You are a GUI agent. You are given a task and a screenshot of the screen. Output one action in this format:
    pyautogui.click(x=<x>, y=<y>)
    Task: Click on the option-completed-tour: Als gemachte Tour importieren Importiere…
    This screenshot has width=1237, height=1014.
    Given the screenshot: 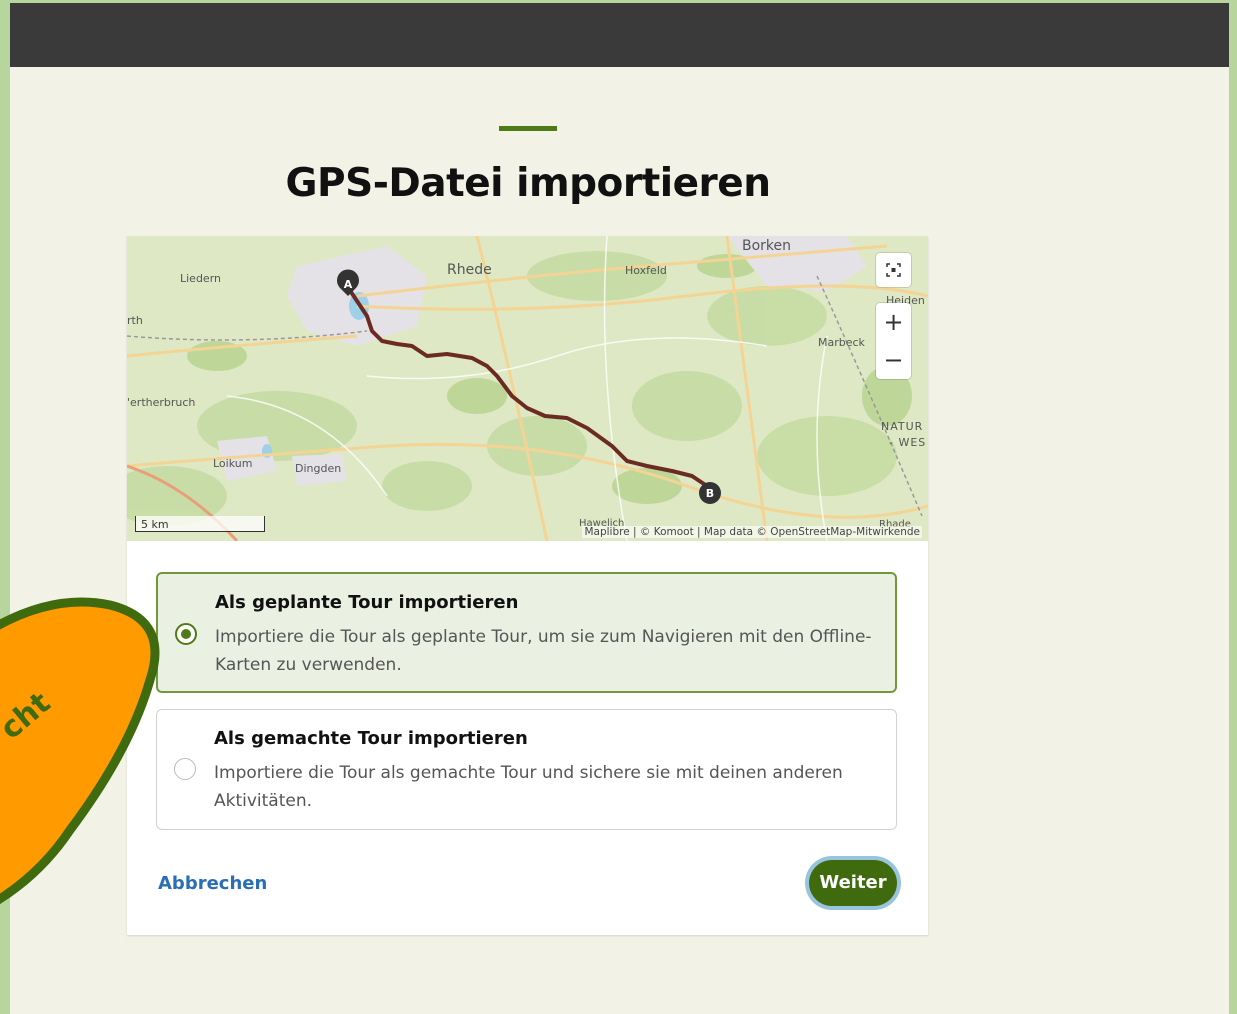 What is the action you would take?
    pyautogui.click(x=526, y=769)
    